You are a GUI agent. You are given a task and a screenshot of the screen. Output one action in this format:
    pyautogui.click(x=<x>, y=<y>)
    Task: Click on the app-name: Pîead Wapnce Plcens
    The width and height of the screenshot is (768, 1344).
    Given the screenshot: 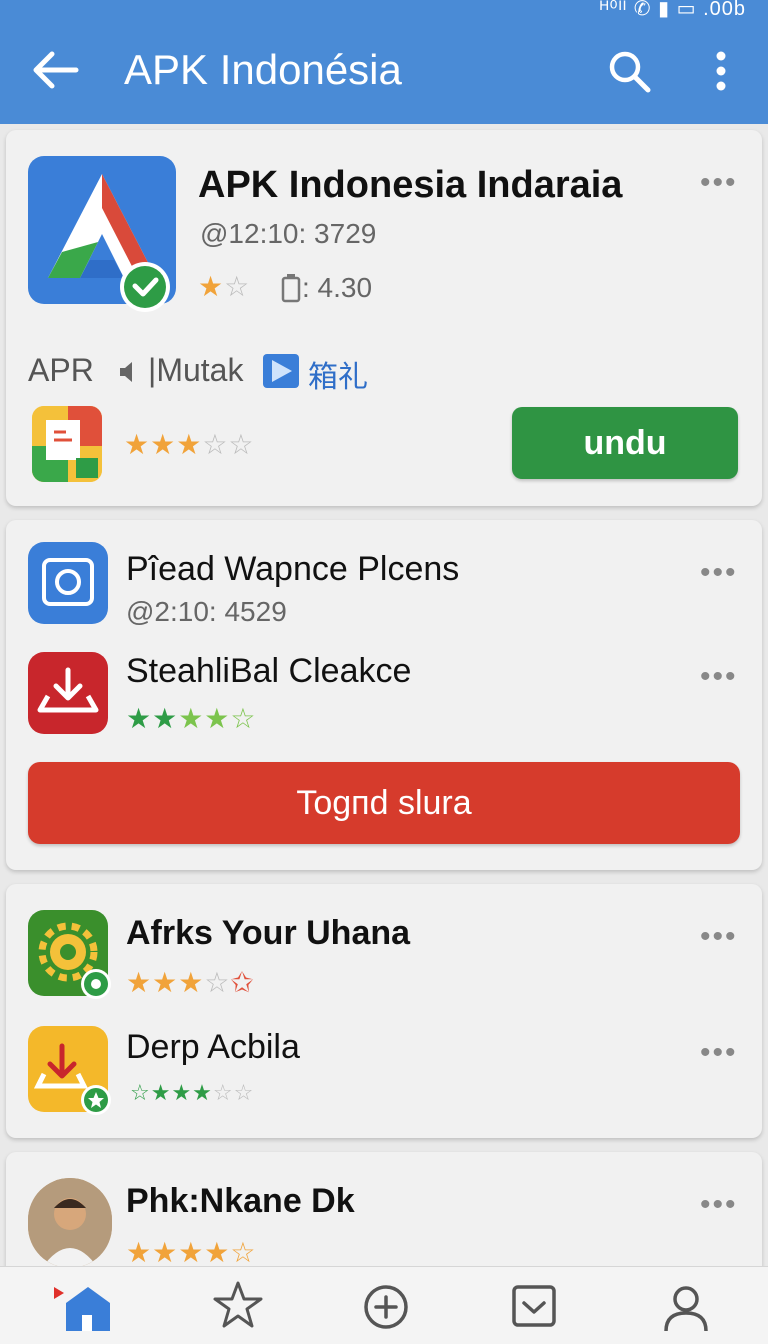 What is the action you would take?
    pyautogui.click(x=293, y=569)
    